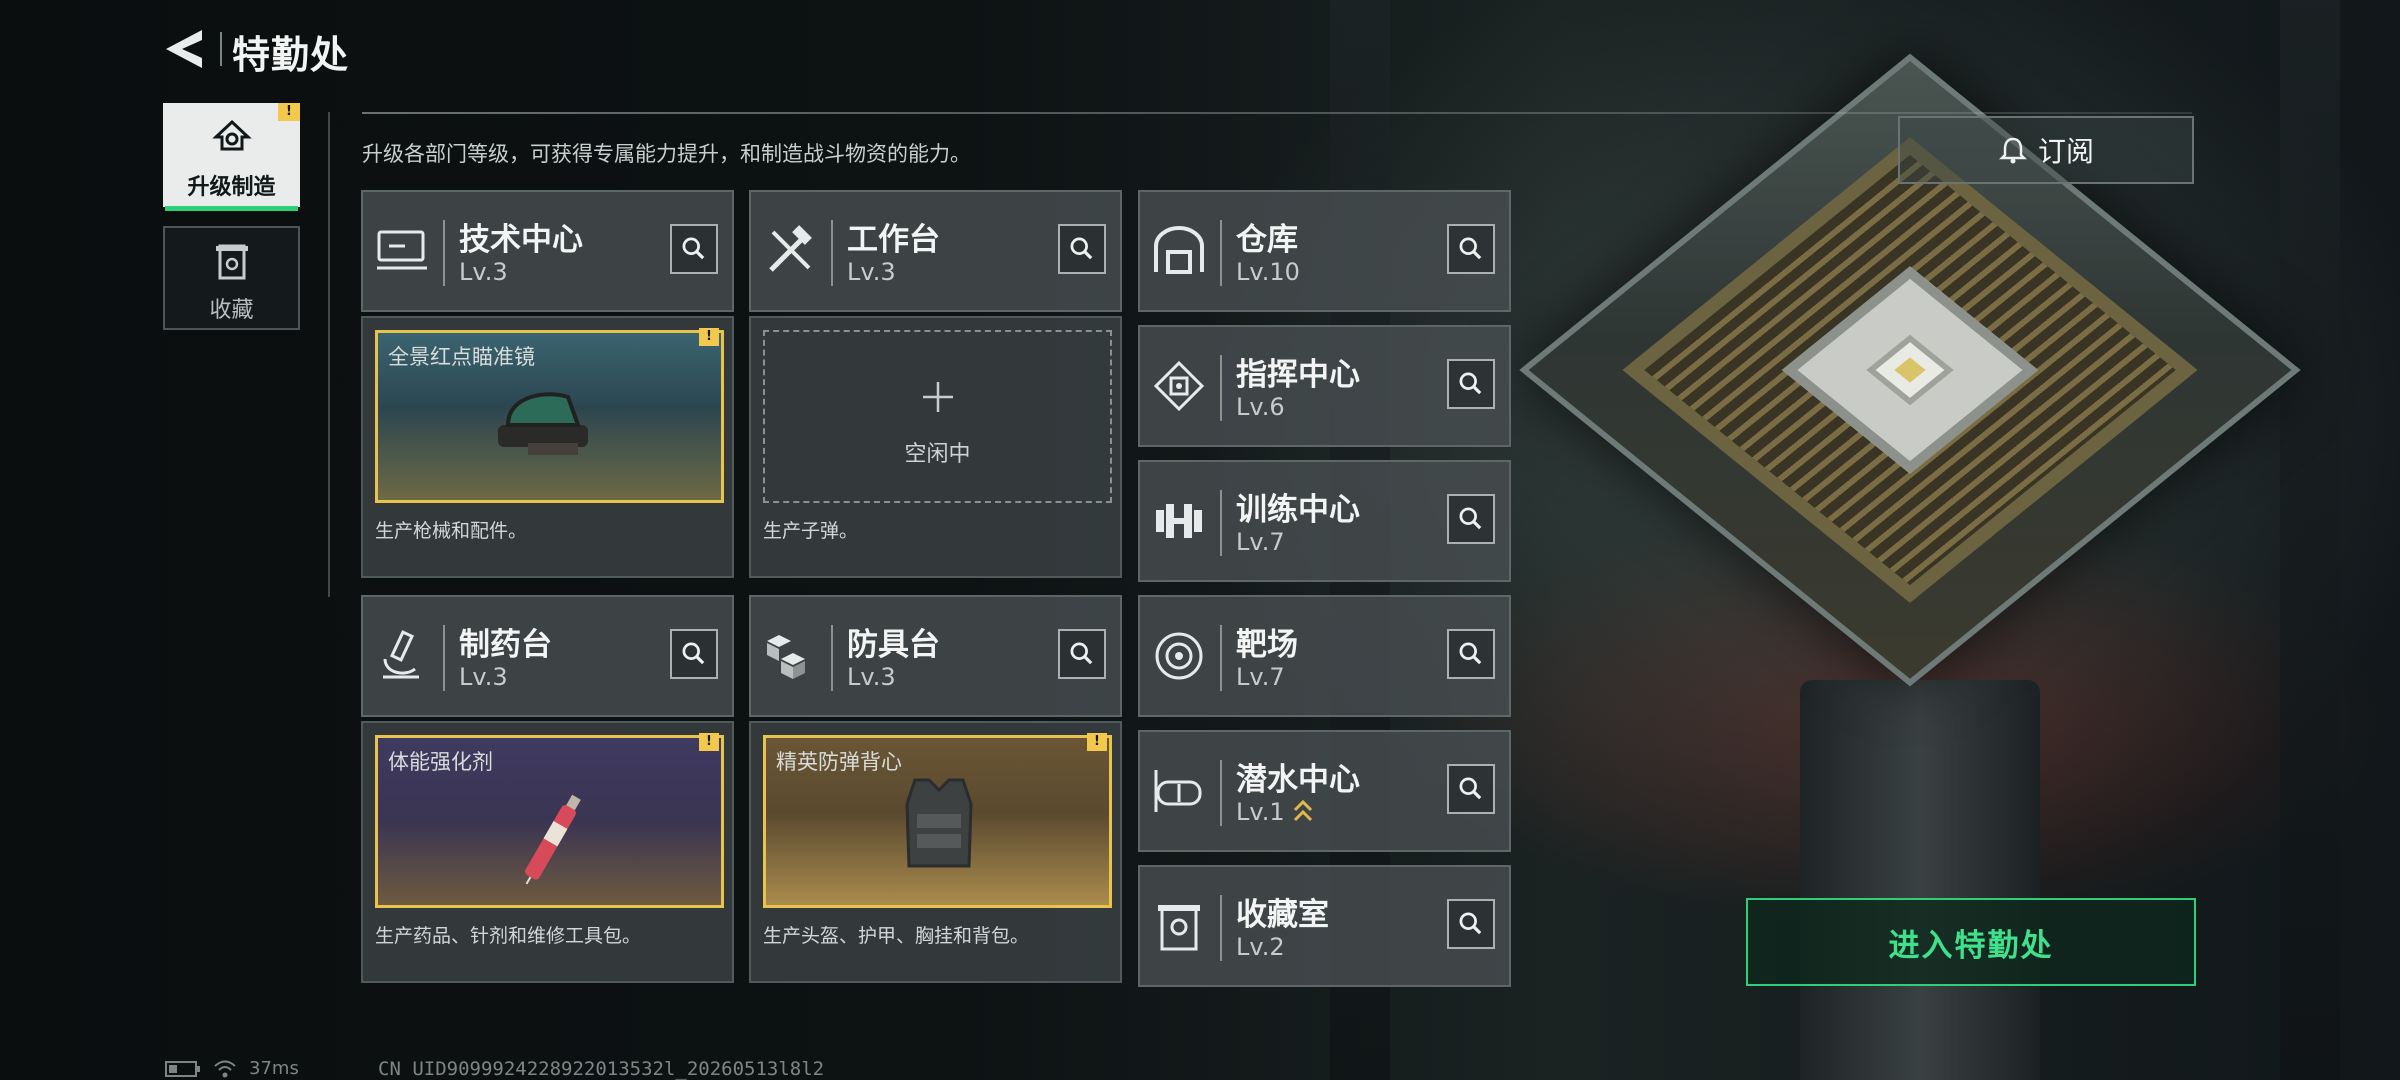 The height and width of the screenshot is (1080, 2400). What do you see at coordinates (1260, 407) in the screenshot?
I see `dept-level: Lv.6` at bounding box center [1260, 407].